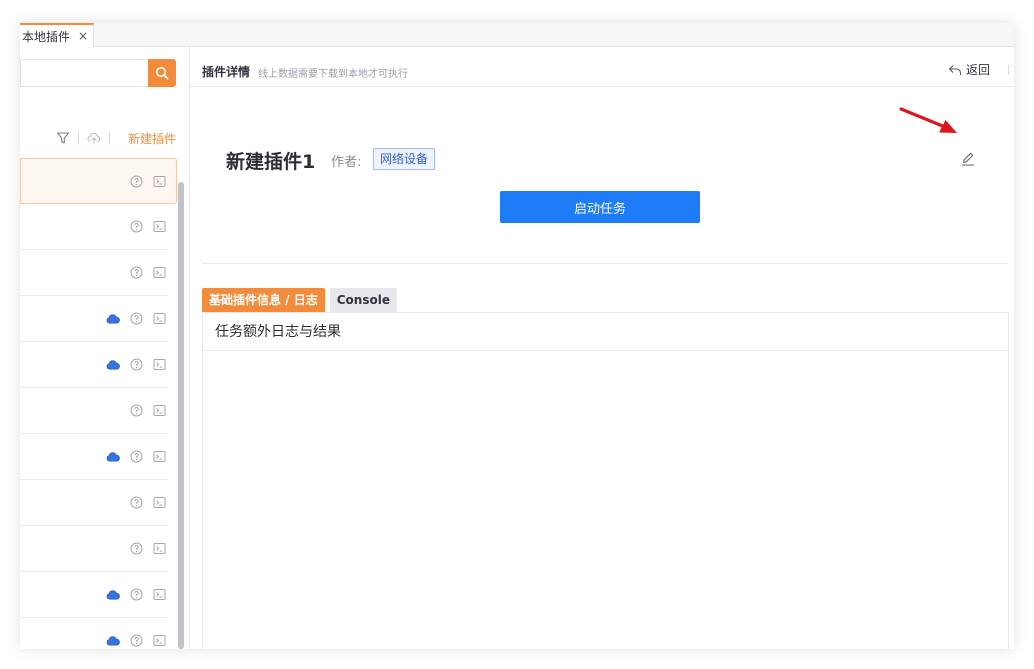 This screenshot has width=1034, height=669. What do you see at coordinates (271, 162) in the screenshot?
I see `plugin-name: 新建插件1` at bounding box center [271, 162].